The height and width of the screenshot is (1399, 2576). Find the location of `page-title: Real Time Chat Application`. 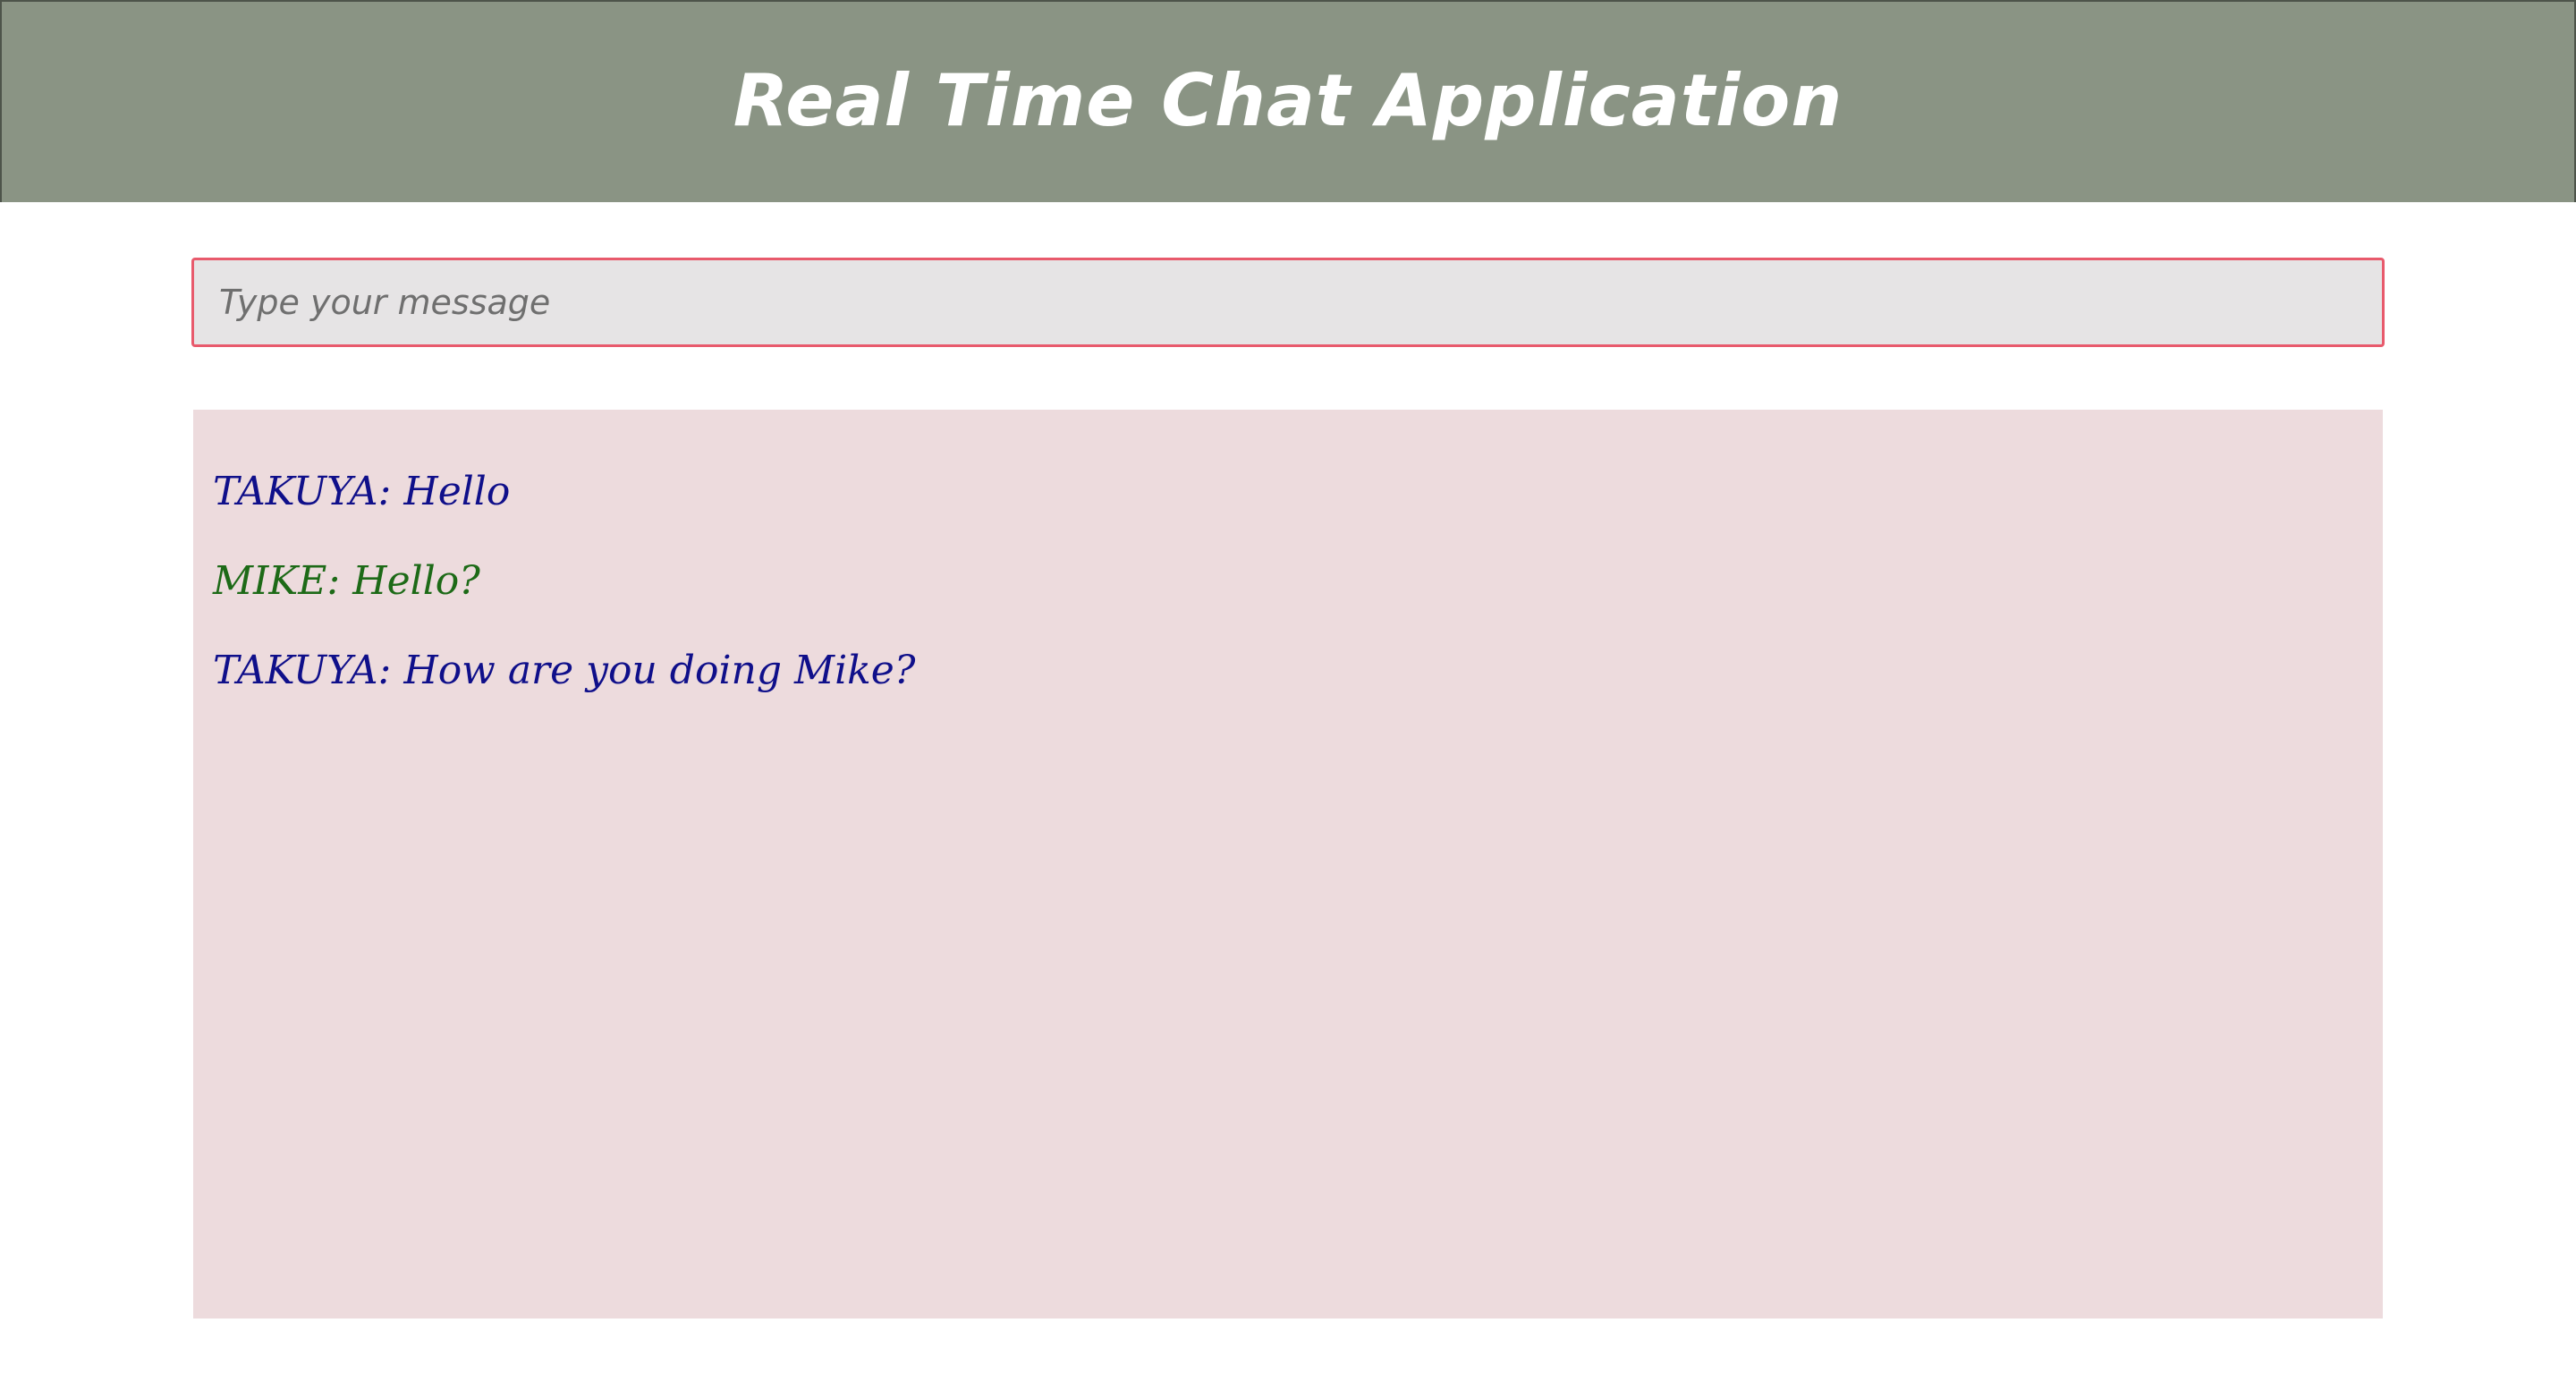

page-title: Real Time Chat Application is located at coordinates (1288, 100).